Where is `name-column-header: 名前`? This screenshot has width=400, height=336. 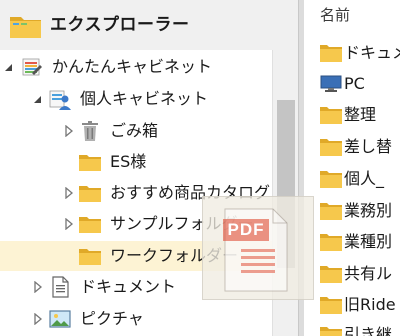
name-column-header: 名前 is located at coordinates (352, 17).